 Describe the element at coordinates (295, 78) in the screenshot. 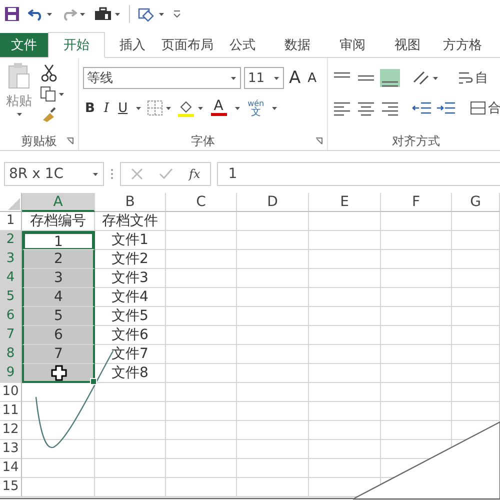

I see `grow-font-button: A` at that location.